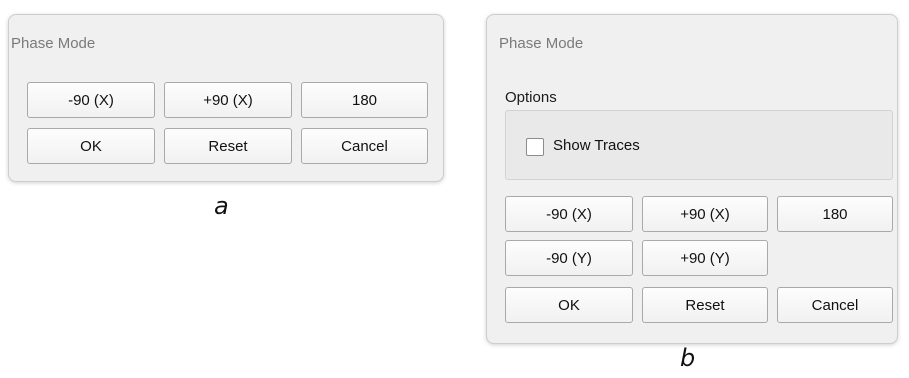 This screenshot has height=378, width=909. What do you see at coordinates (705, 258) in the screenshot?
I see `plus-90-y-button: +90 (Y)` at bounding box center [705, 258].